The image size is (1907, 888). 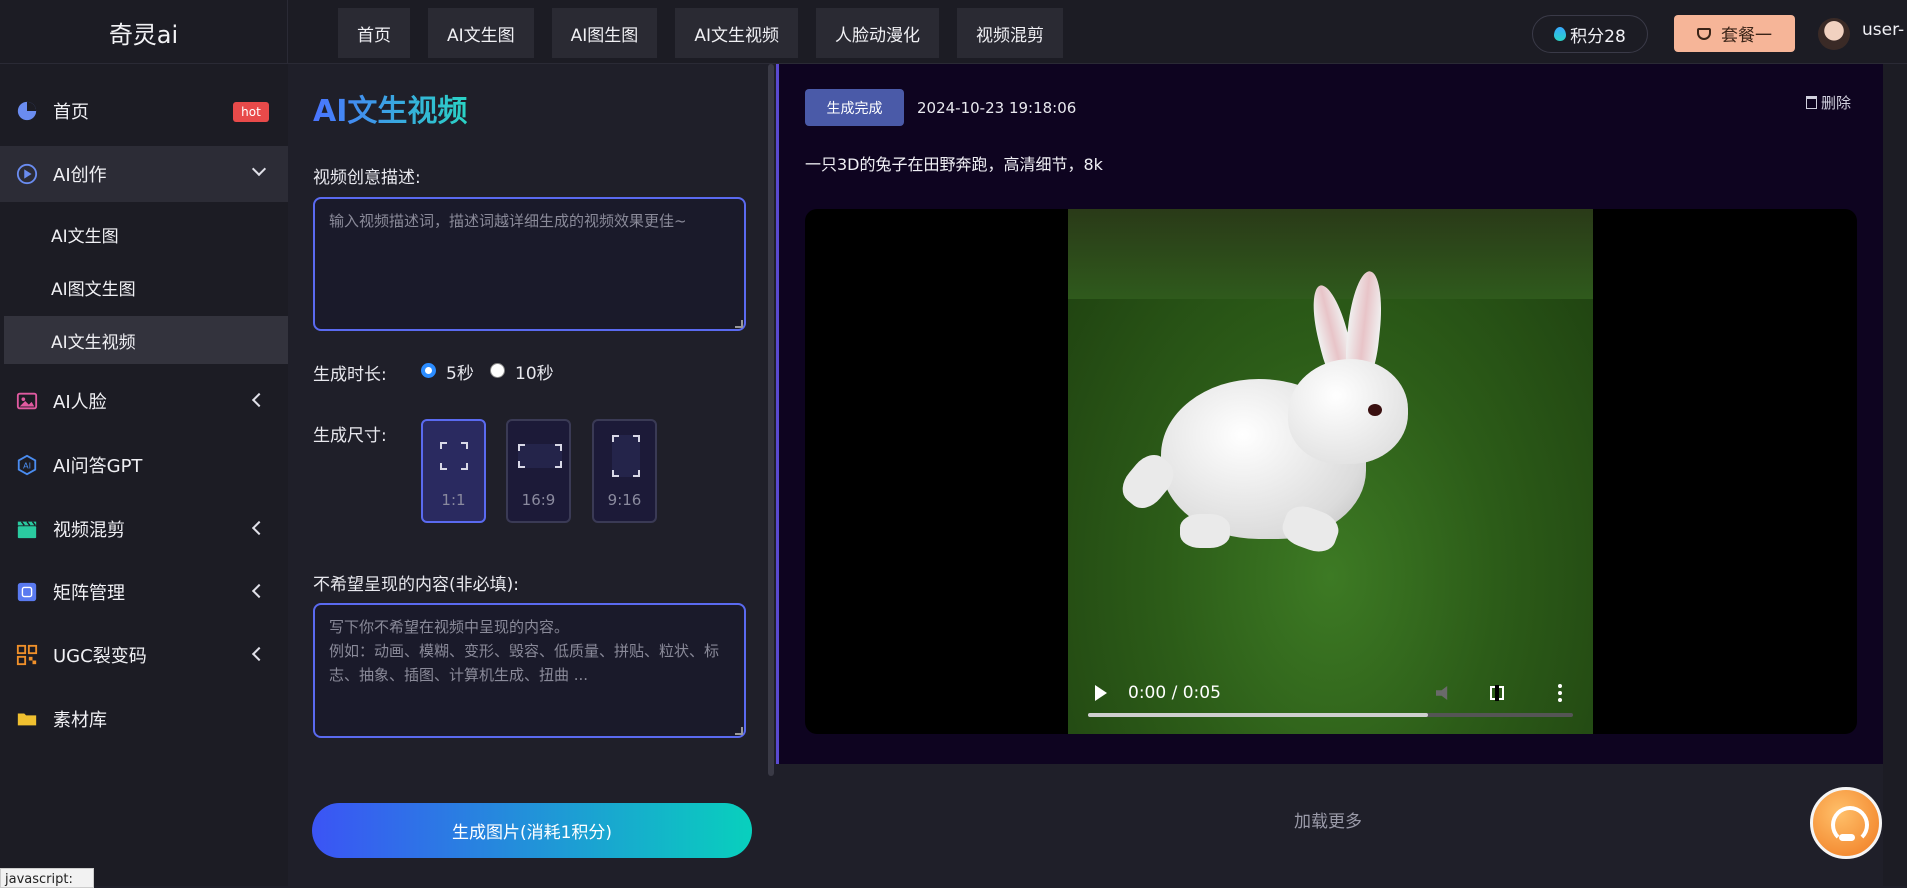 I want to click on svg-text: AI, so click(x=27, y=466).